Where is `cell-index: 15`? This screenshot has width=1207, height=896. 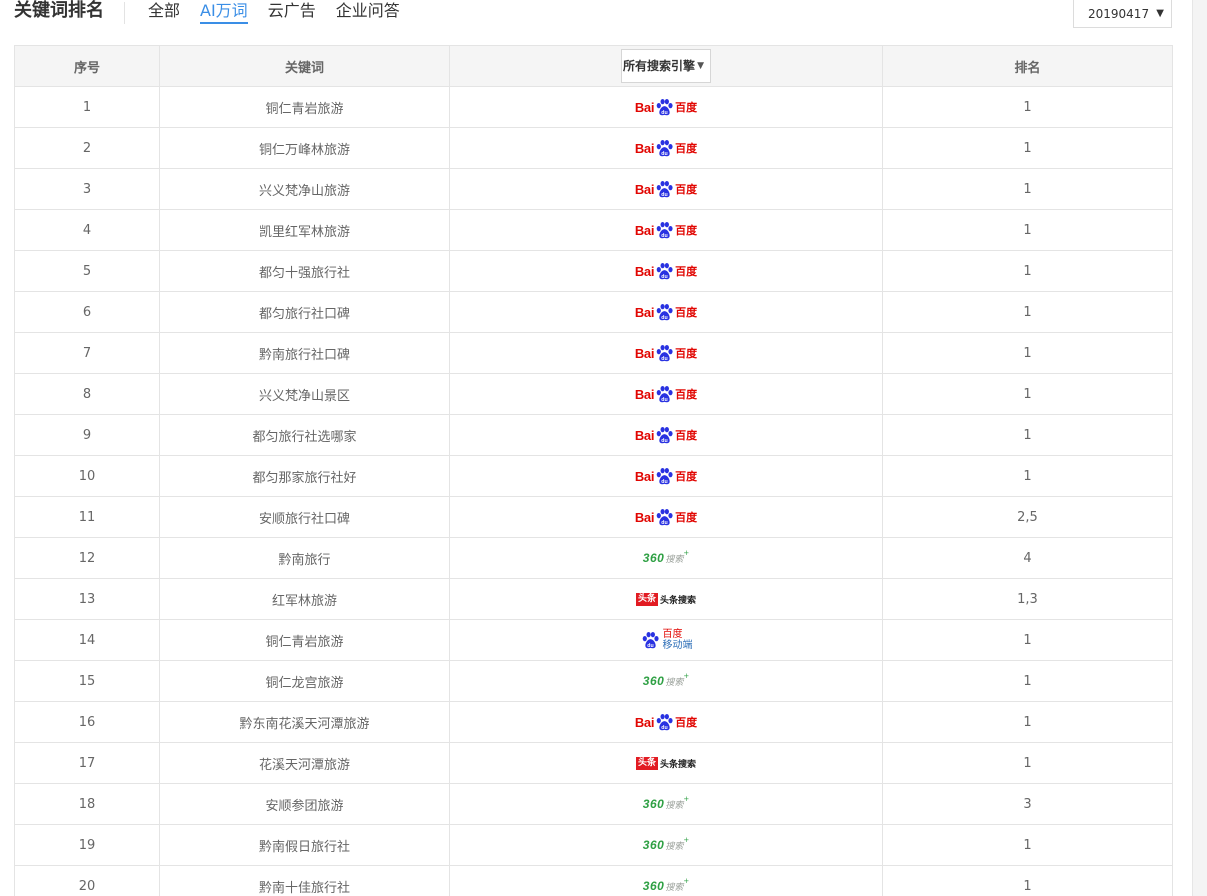 cell-index: 15 is located at coordinates (87, 681).